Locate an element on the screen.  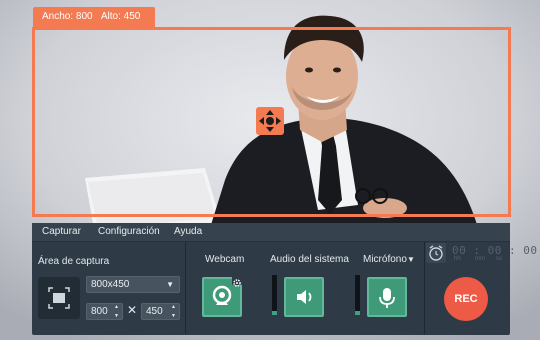
system-audio-button is located at coordinates (304, 297).